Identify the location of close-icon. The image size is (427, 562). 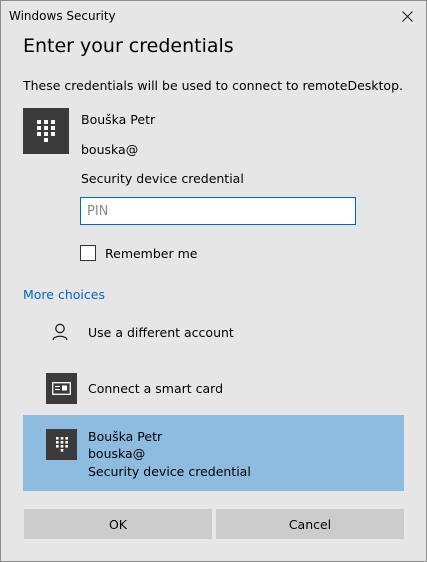
(407, 16).